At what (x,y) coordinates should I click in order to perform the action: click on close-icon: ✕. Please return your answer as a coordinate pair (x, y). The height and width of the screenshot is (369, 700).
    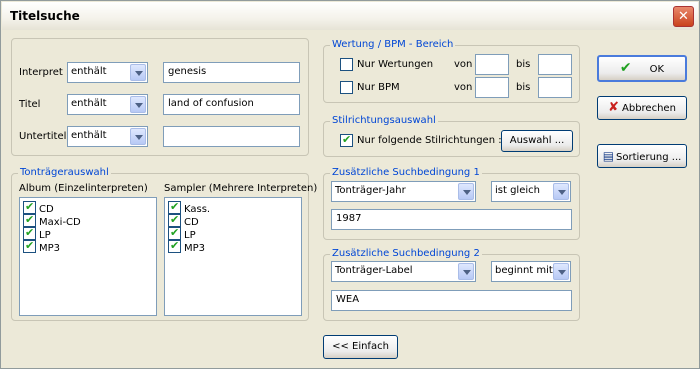
    Looking at the image, I should click on (683, 16).